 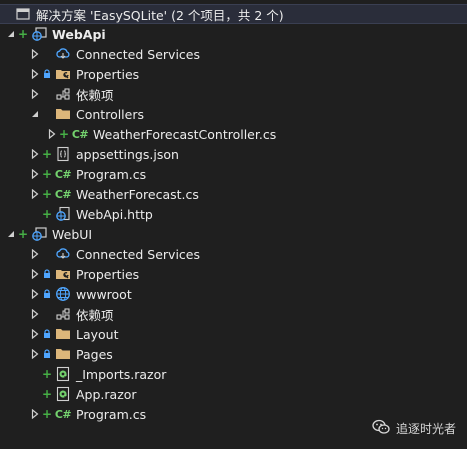 What do you see at coordinates (233, 114) in the screenshot?
I see `tree-folder-controllers: Controllers` at bounding box center [233, 114].